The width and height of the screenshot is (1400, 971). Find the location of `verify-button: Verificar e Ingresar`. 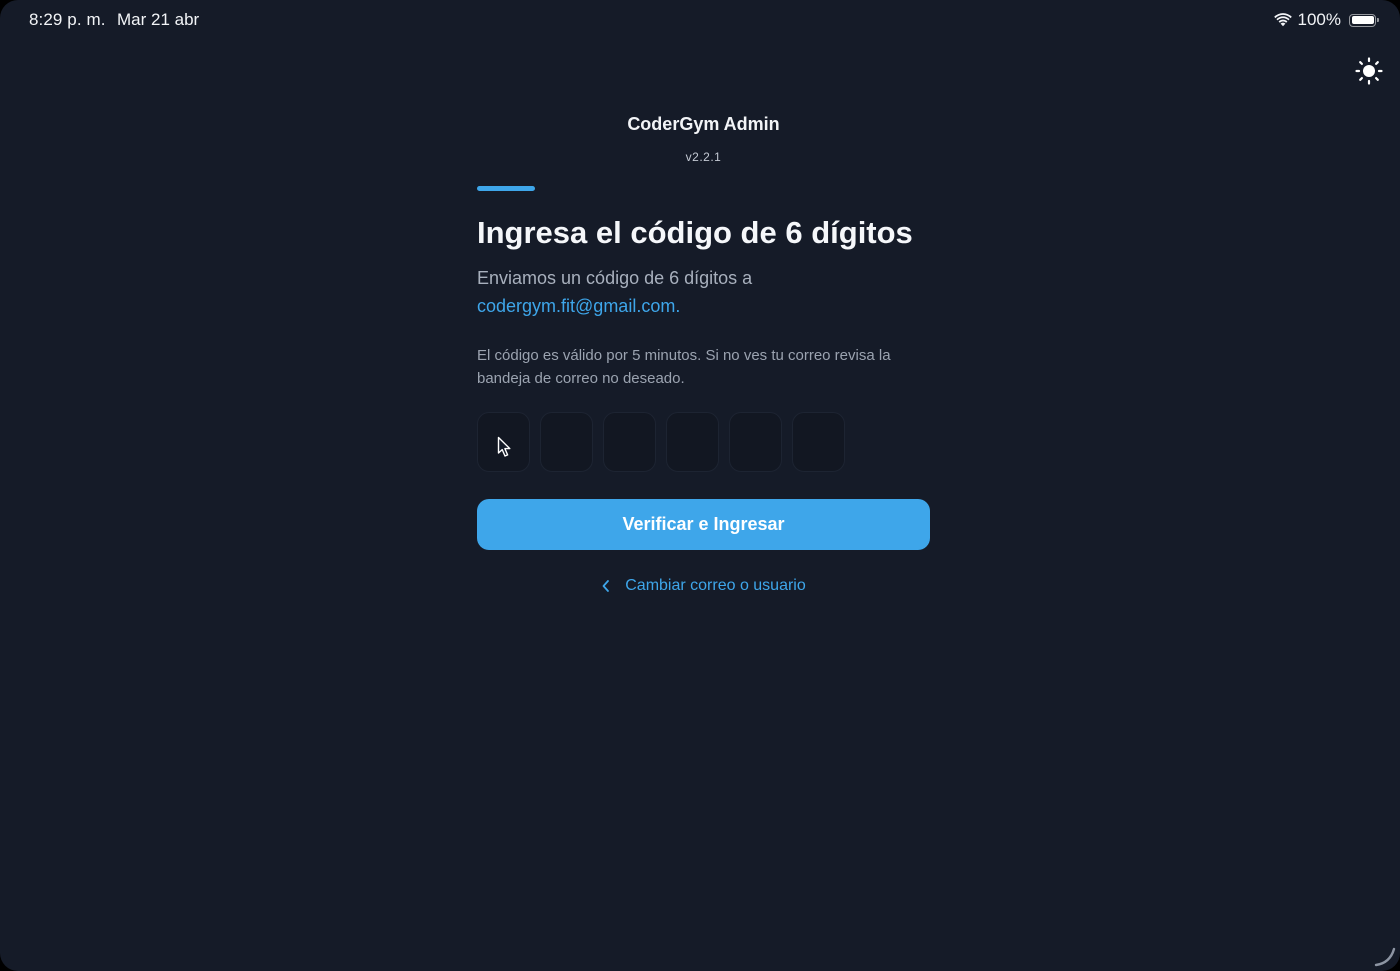

verify-button: Verificar e Ingresar is located at coordinates (703, 524).